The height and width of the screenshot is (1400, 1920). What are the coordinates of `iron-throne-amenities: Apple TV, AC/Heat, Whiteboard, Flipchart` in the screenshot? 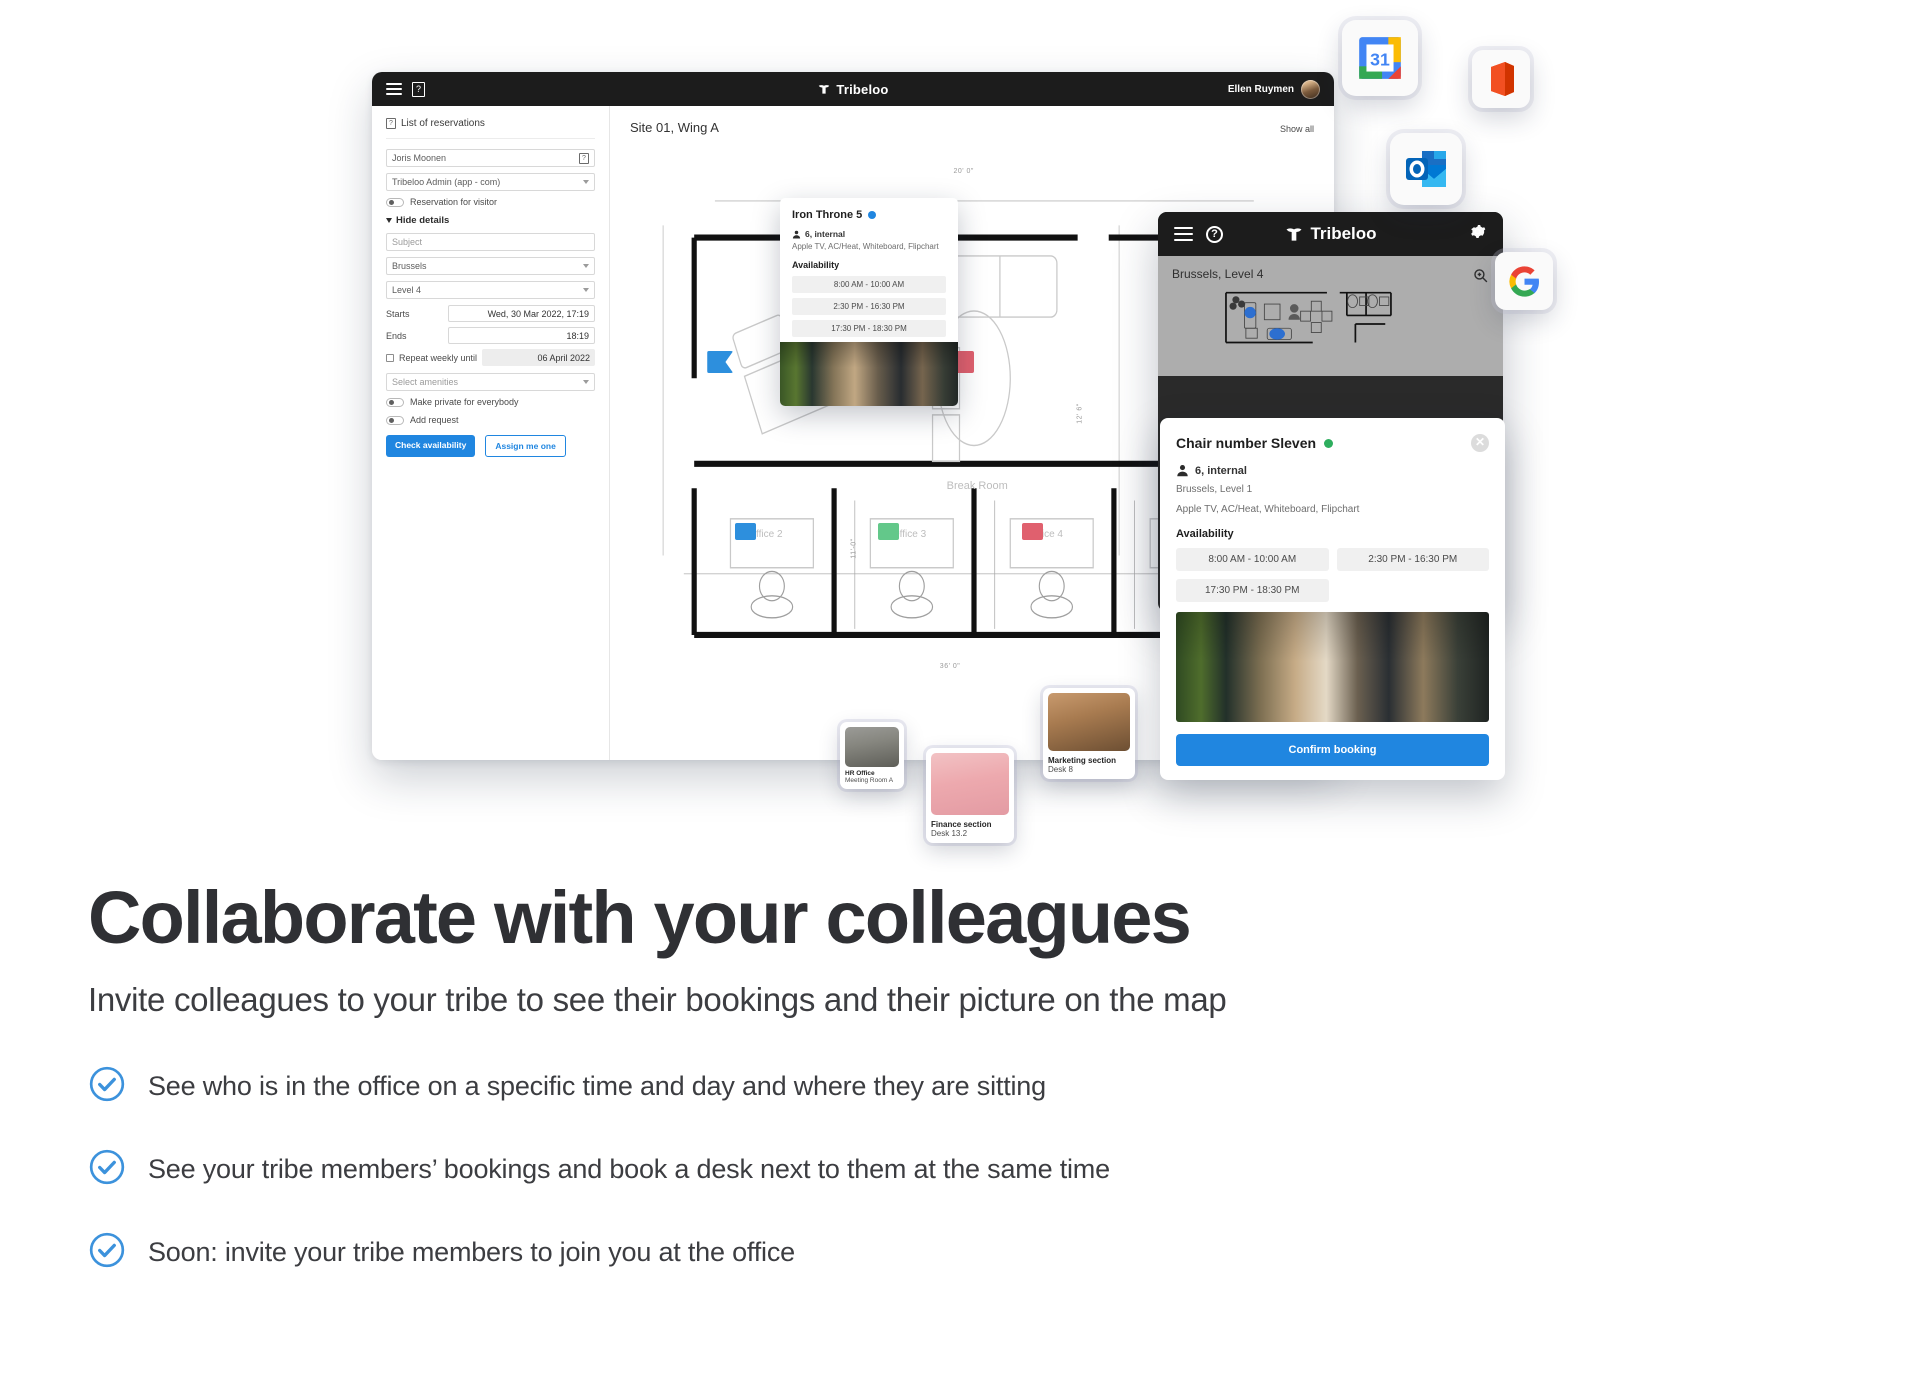 It's located at (865, 246).